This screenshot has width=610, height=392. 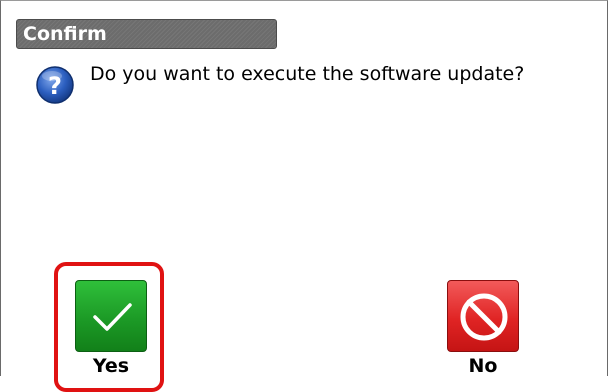 I want to click on prohibited-icon, so click(x=484, y=317).